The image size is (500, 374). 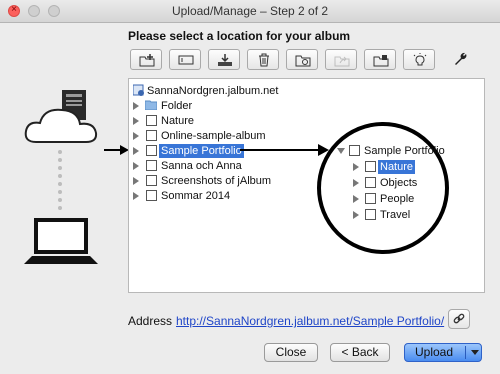 What do you see at coordinates (465, 352) in the screenshot?
I see `split-divider` at bounding box center [465, 352].